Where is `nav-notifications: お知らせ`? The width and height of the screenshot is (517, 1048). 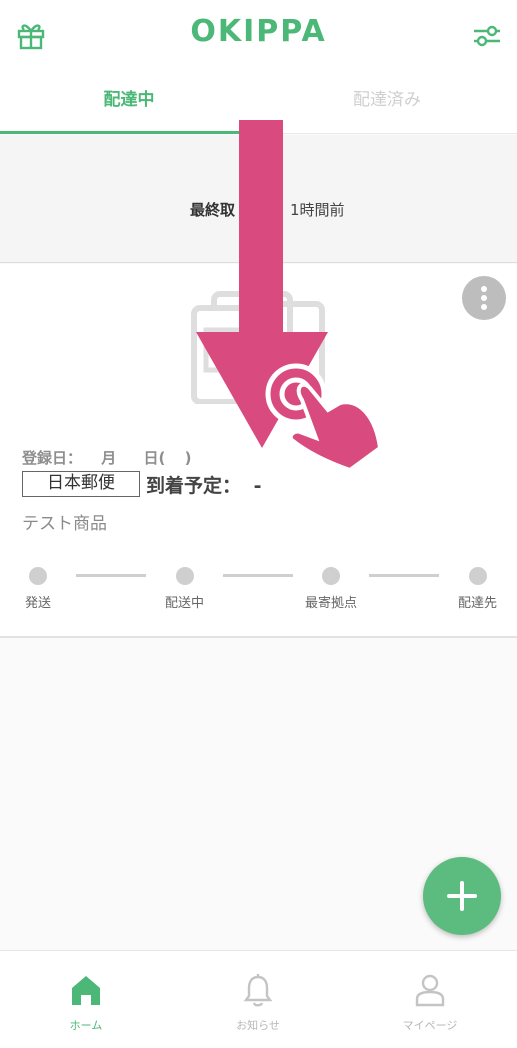 nav-notifications: お知らせ is located at coordinates (258, 999).